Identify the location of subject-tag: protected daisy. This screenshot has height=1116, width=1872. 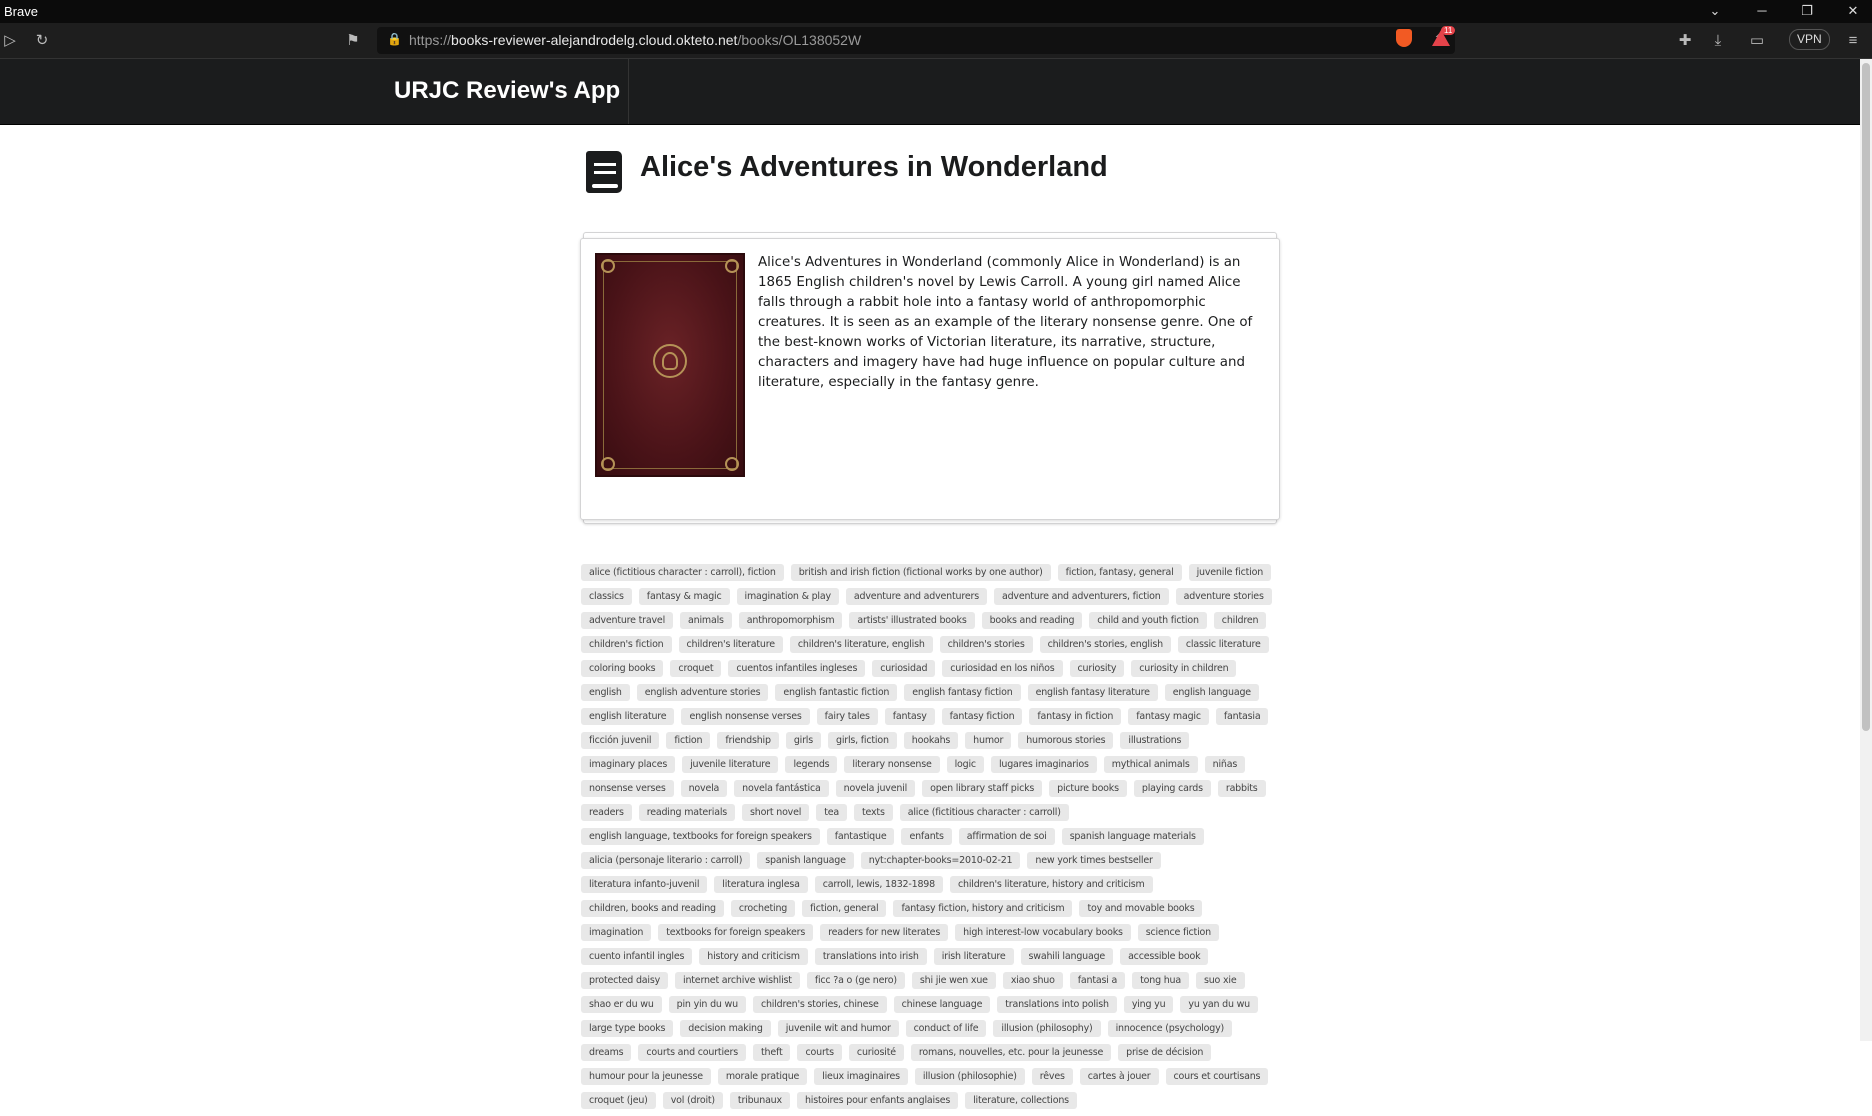
(625, 980).